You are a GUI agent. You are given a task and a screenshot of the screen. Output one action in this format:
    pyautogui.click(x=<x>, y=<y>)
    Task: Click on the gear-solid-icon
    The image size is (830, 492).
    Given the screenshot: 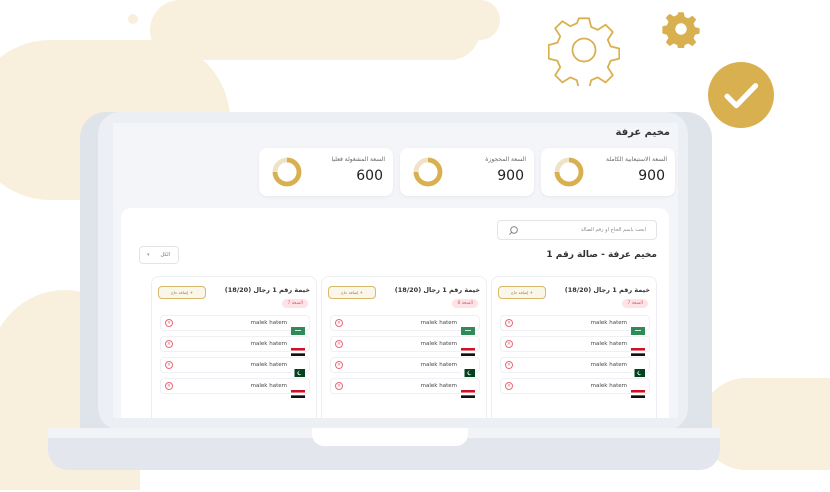 What is the action you would take?
    pyautogui.click(x=681, y=30)
    